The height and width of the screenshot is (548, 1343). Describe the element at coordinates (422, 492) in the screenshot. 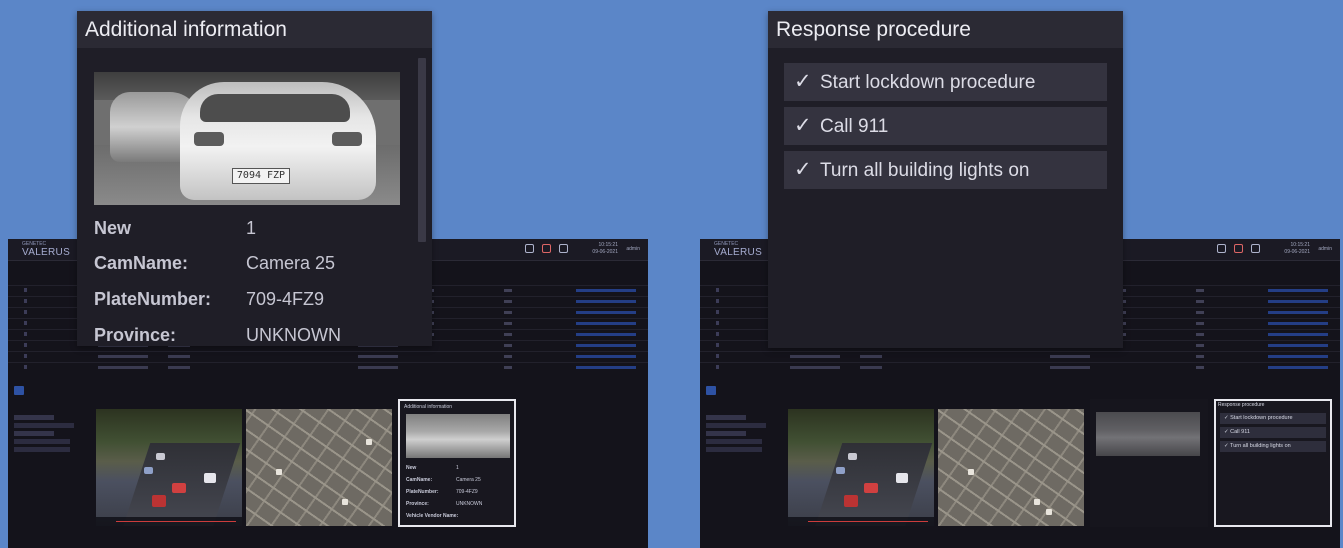

I see `mini-field-label: PlateNumber:` at that location.